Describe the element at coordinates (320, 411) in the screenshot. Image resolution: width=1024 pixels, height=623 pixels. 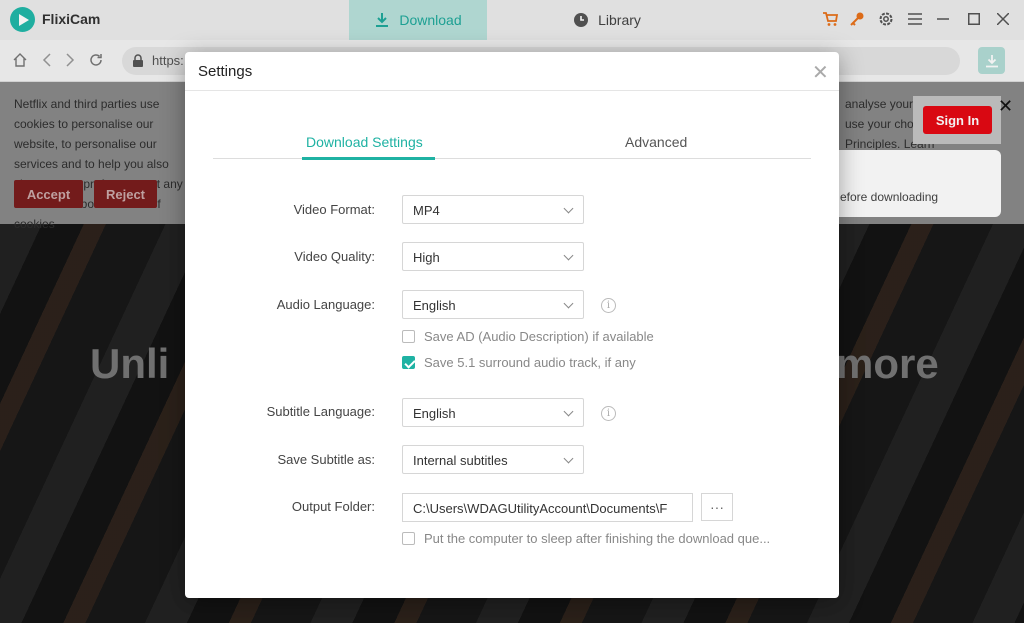
I see `subtitle-language-label: Subtitle Language:` at that location.